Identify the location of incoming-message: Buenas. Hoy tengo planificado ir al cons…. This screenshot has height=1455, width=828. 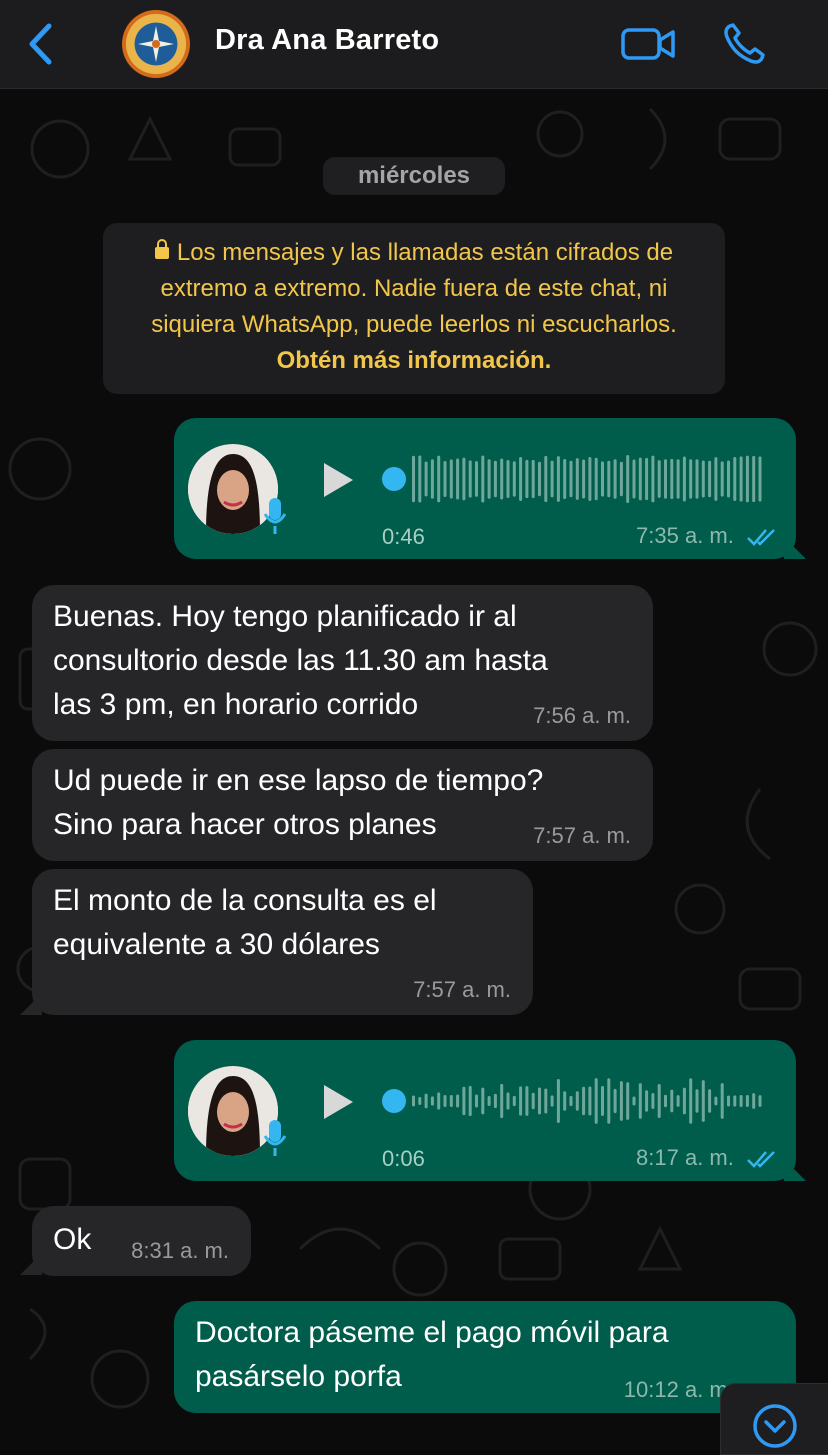
(342, 663).